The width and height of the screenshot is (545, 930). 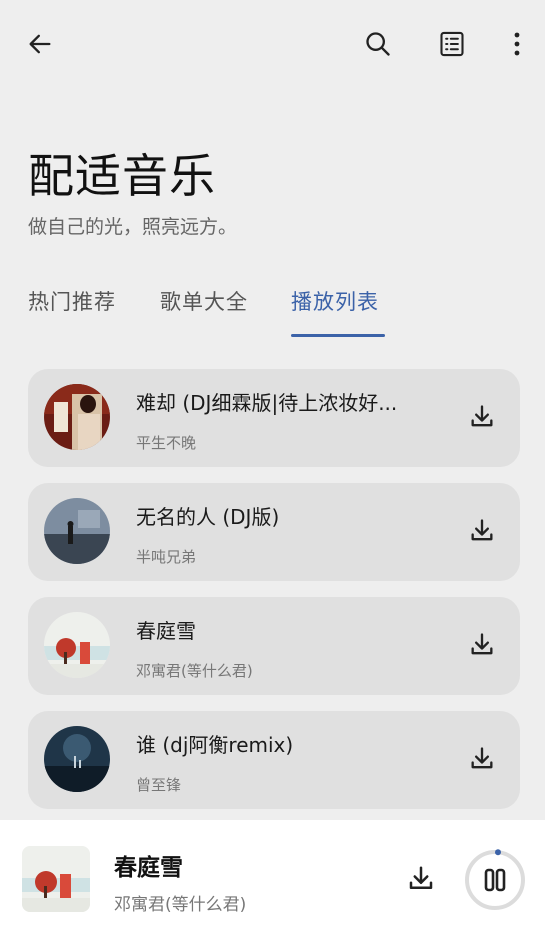 I want to click on pause-button, so click(x=495, y=880).